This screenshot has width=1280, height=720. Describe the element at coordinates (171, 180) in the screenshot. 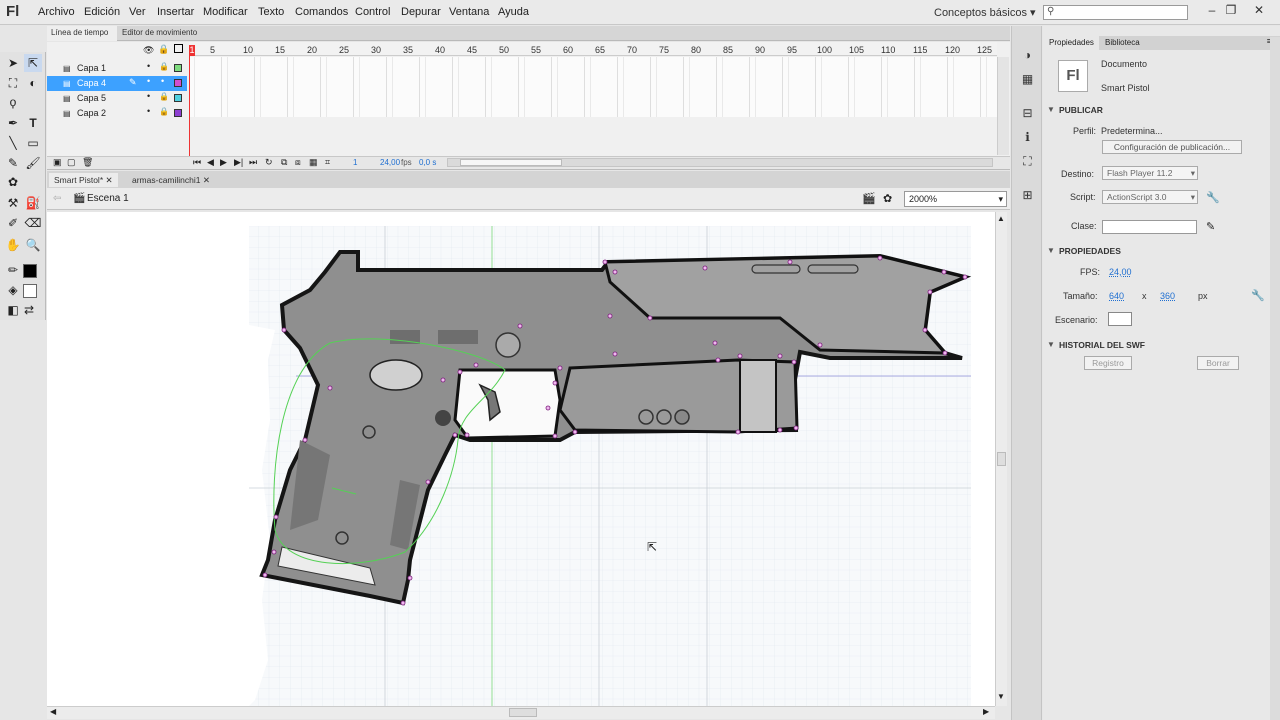

I see `doc-tab: armas-camilinchi1 ✕` at that location.